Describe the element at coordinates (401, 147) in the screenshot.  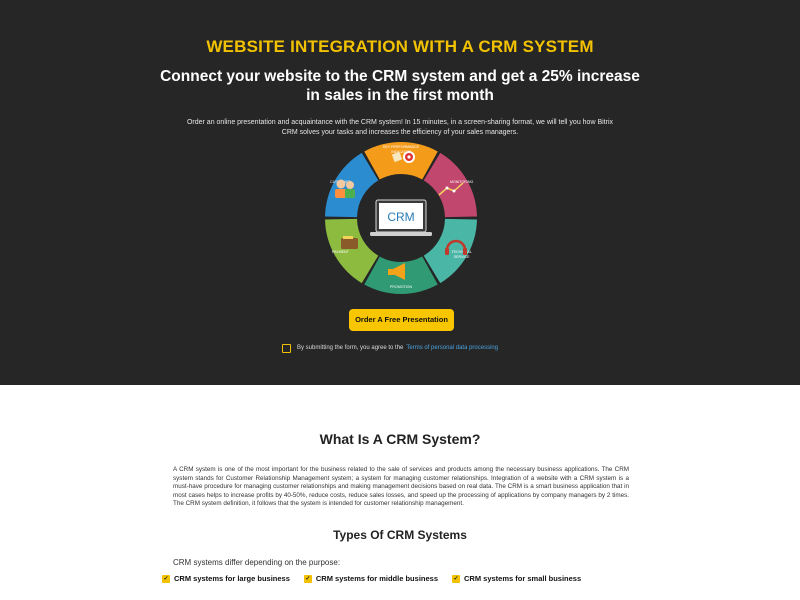
I see `wheel-segment-label: KEY PERFORMANCE` at that location.